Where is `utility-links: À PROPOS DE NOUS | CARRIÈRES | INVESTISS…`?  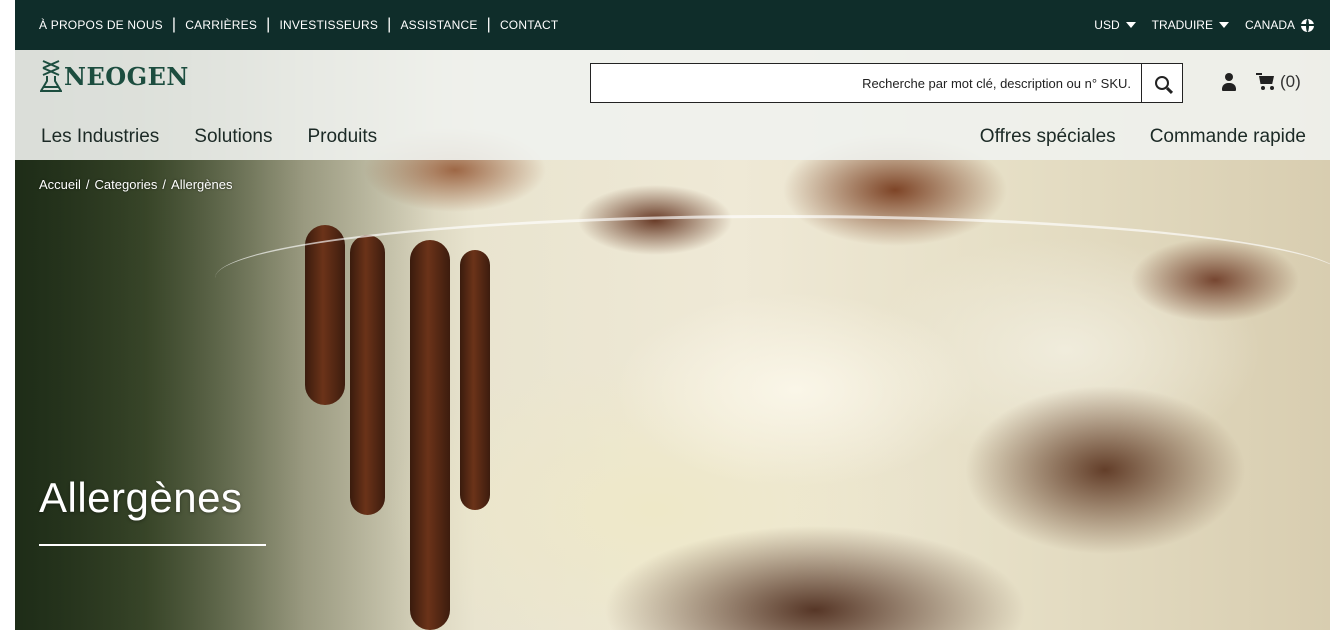
utility-links: À PROPOS DE NOUS | CARRIÈRES | INVESTISS… is located at coordinates (298, 25).